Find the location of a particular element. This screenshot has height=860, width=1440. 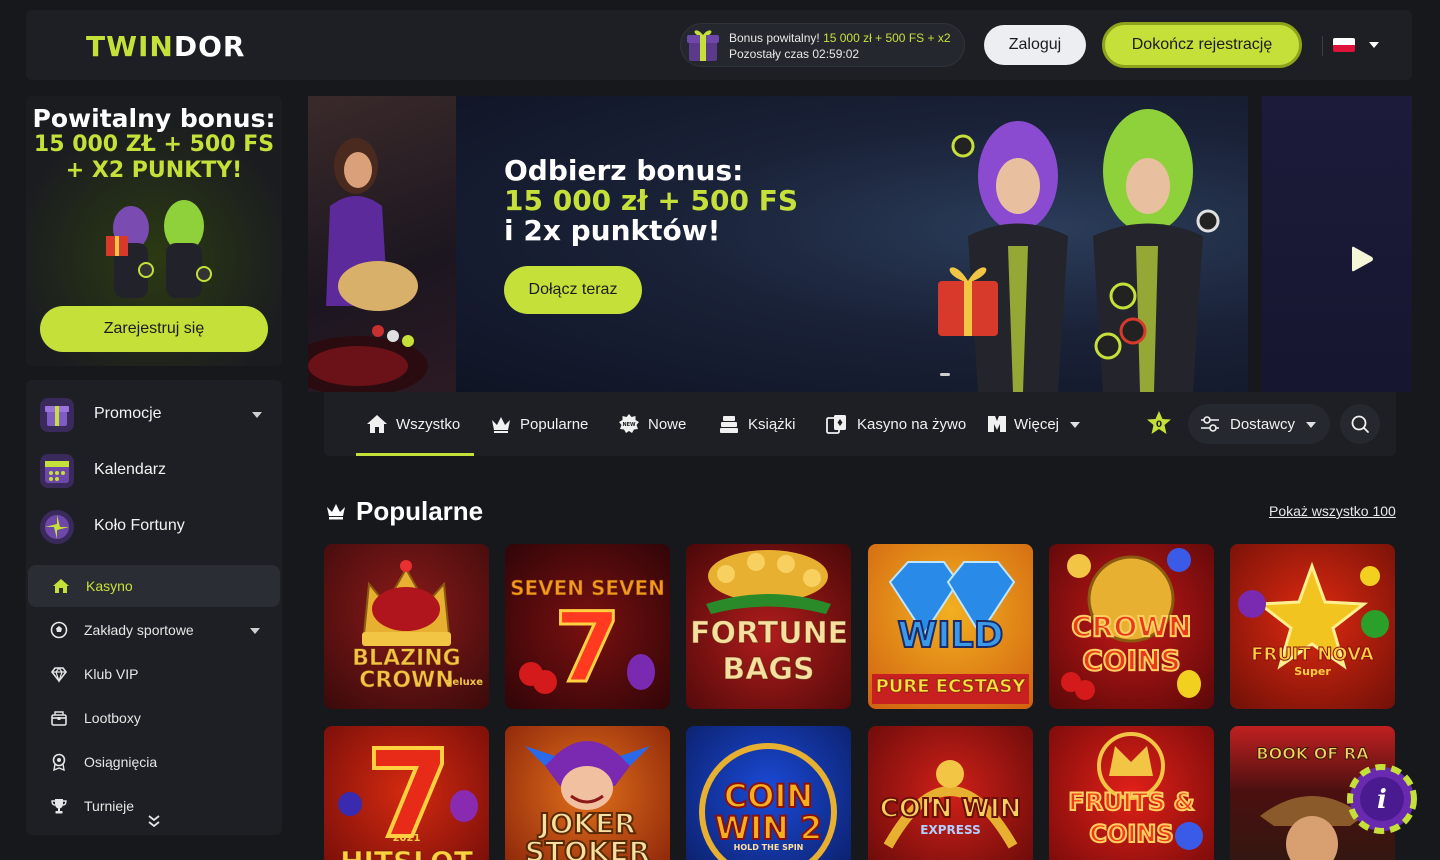

next-slide-preview is located at coordinates (1337, 244).